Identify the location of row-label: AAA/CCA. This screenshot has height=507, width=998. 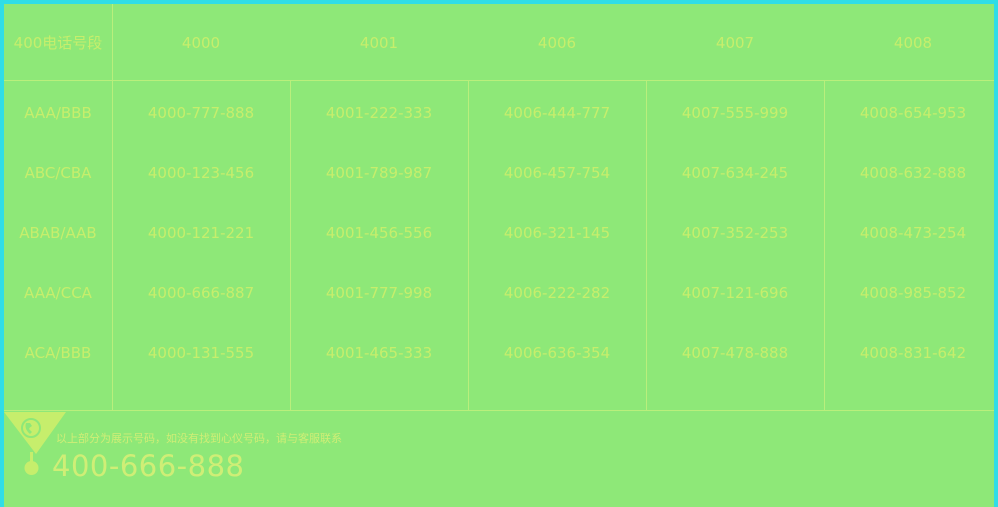
(58, 293).